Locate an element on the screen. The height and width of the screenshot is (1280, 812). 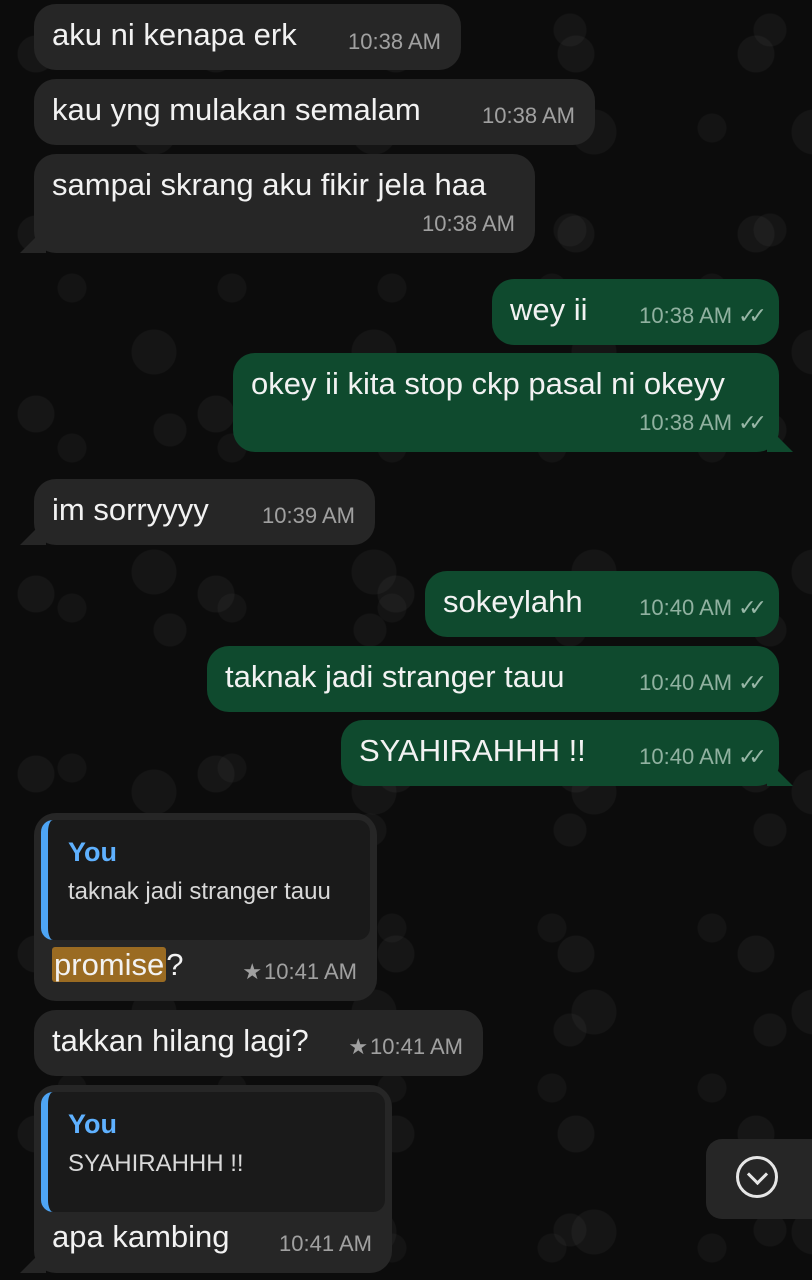
message-bubble-incoming: kau yng mulakan semalam 10:38 AM is located at coordinates (314, 112).